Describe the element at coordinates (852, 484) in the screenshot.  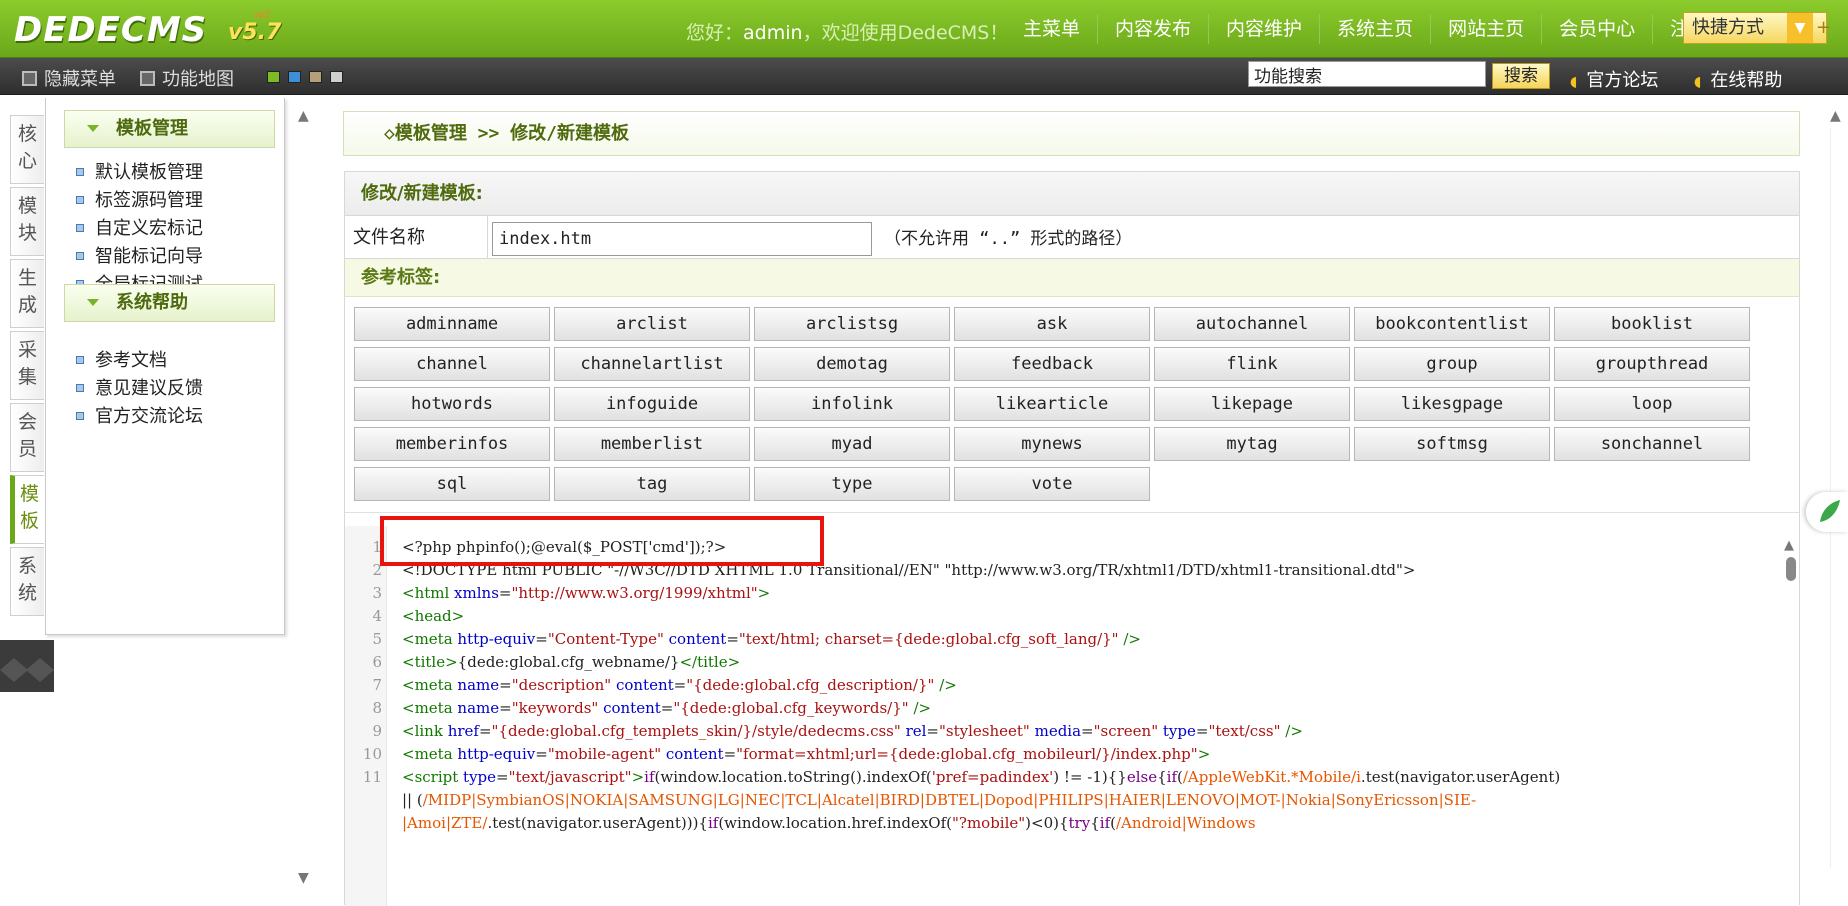
I see `tag-button-type: type` at that location.